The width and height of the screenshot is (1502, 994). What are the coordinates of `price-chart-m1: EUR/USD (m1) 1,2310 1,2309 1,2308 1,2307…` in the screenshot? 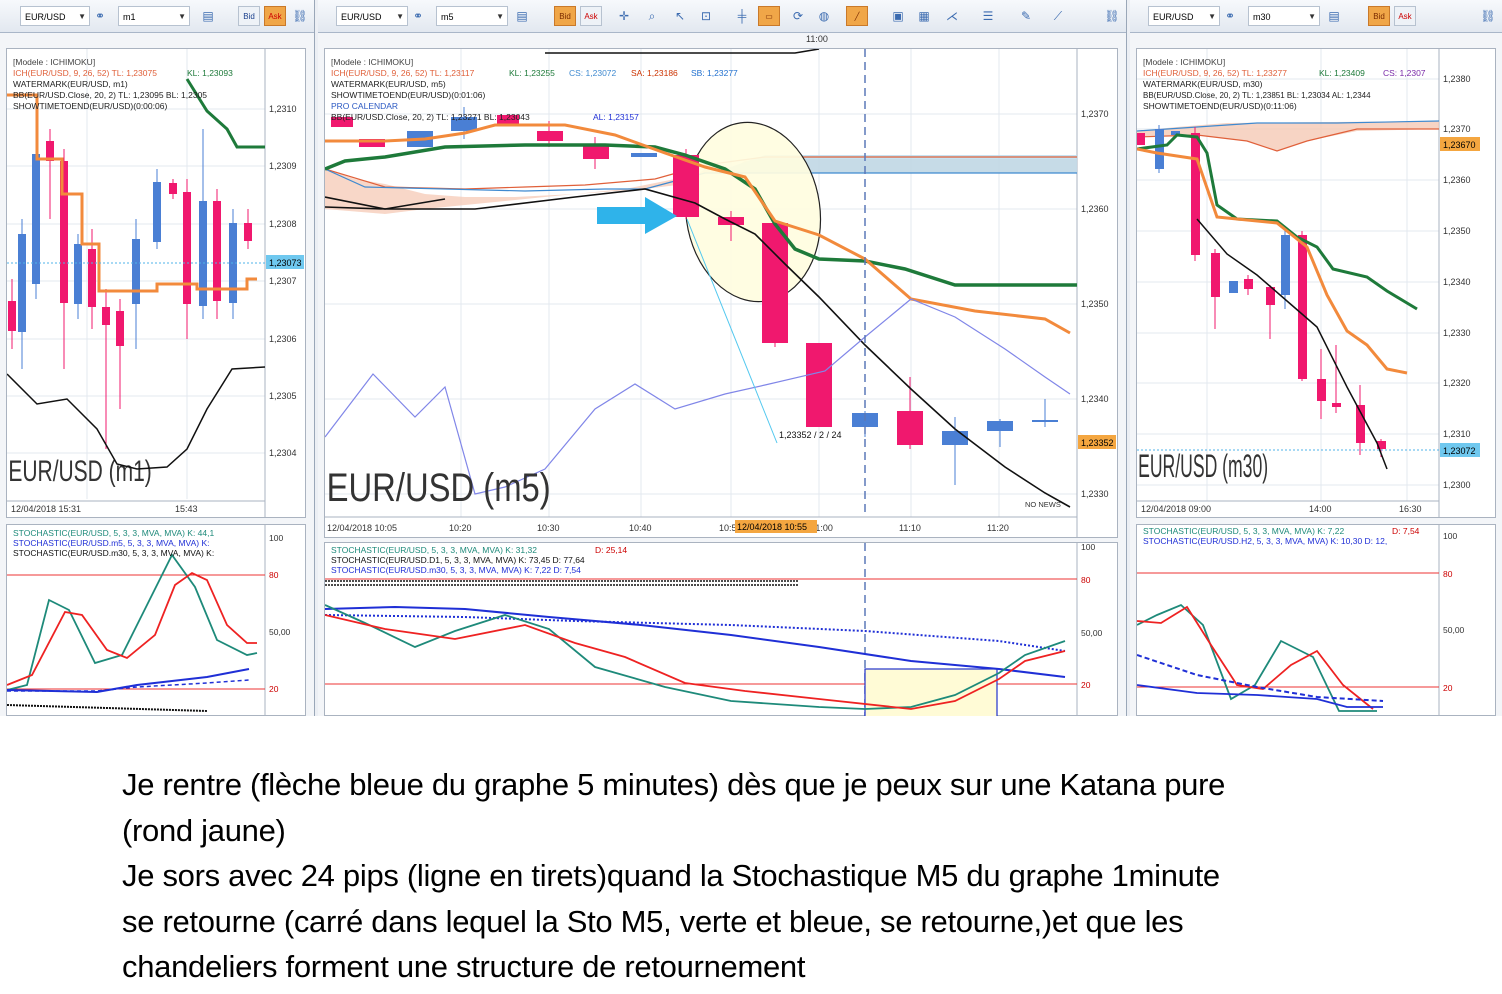 It's located at (156, 283).